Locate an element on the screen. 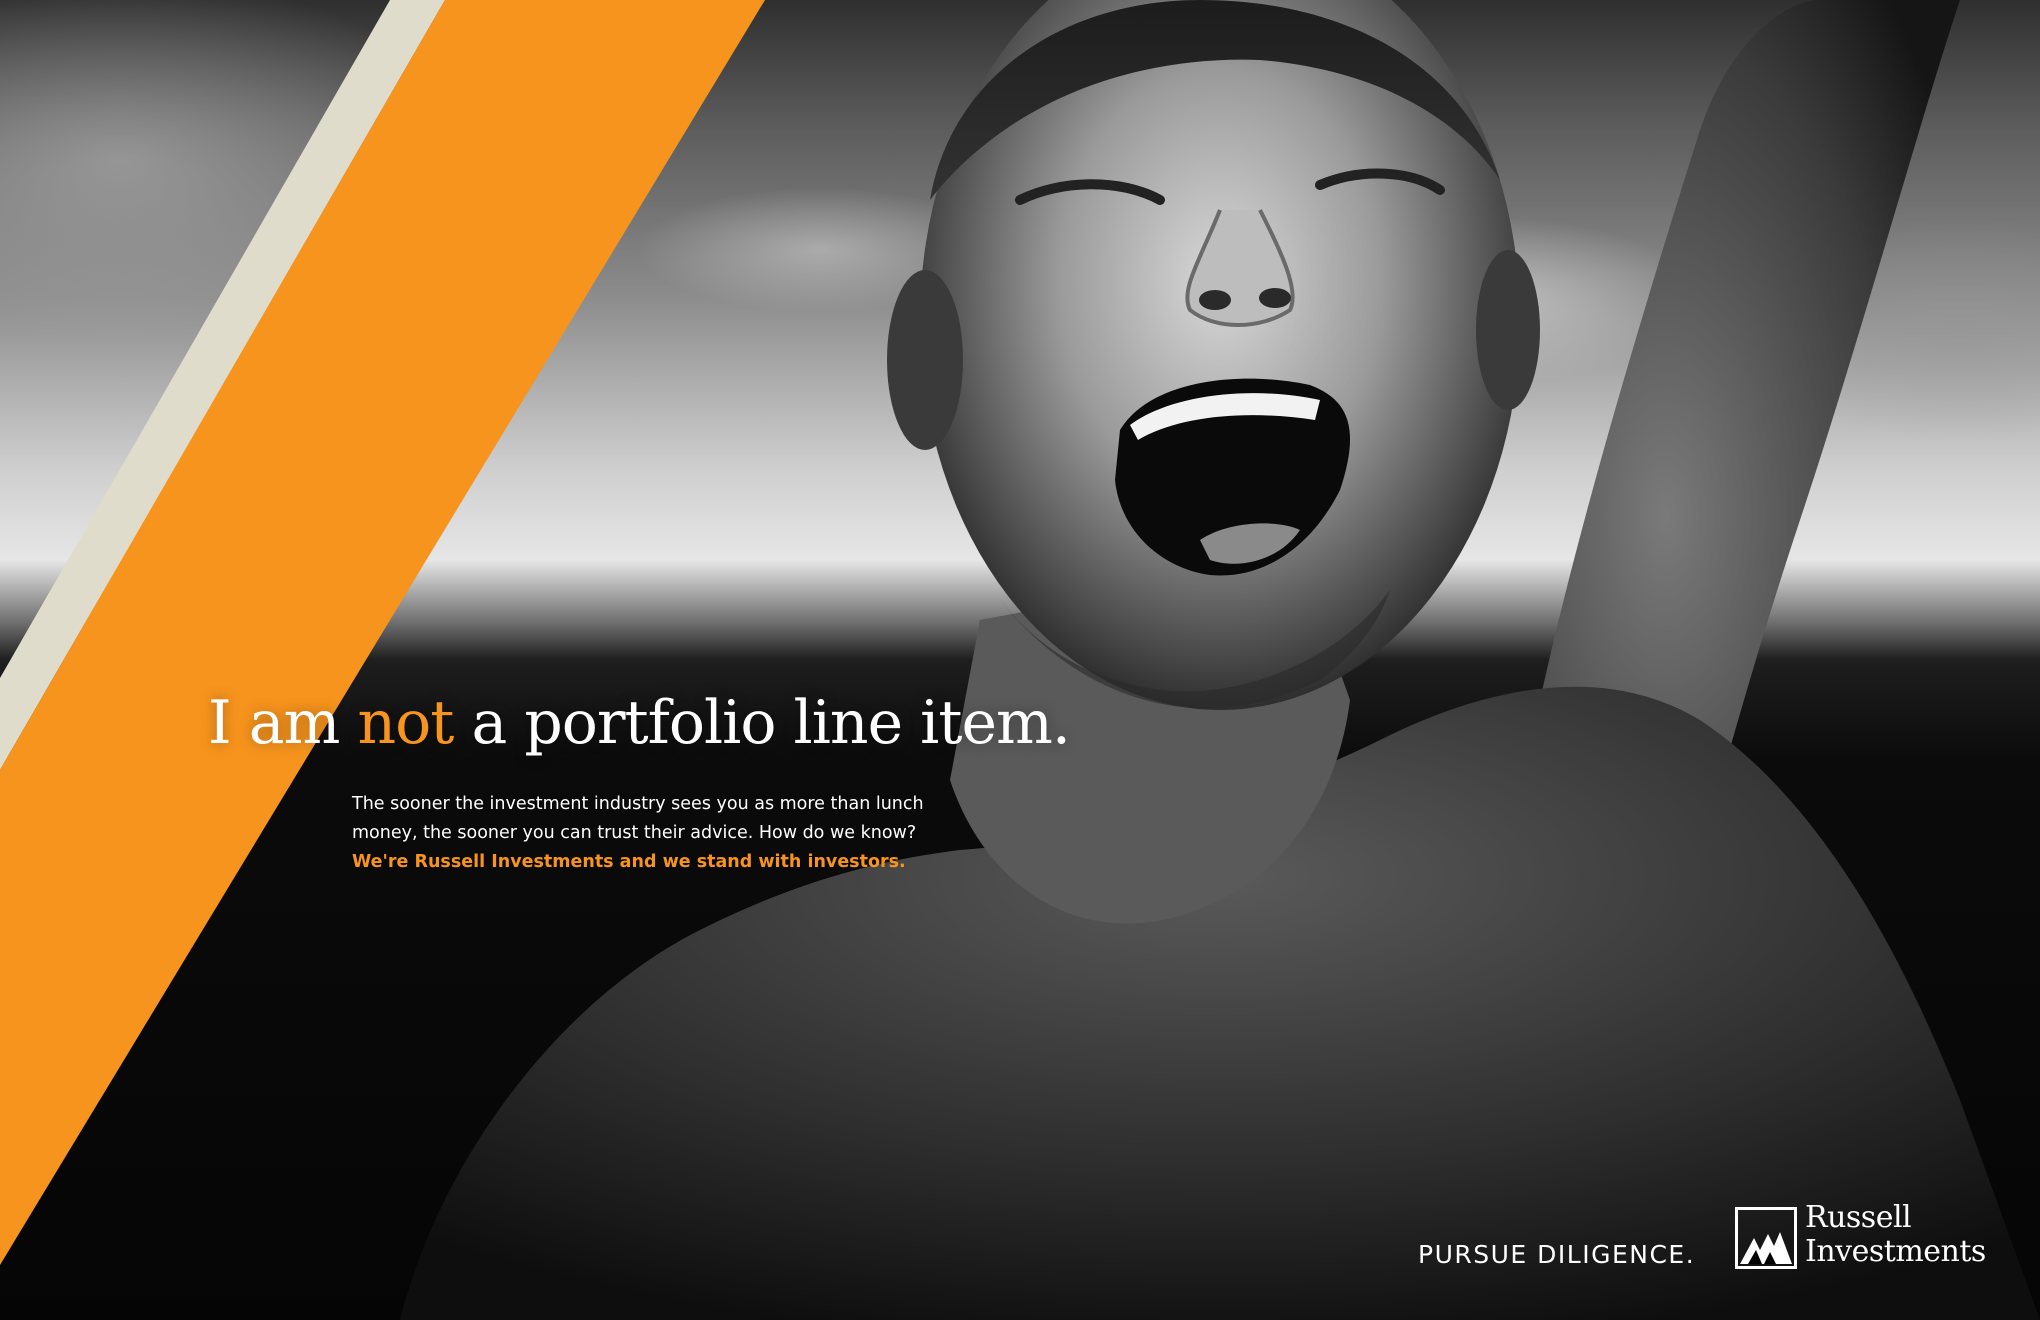 This screenshot has height=1320, width=2040. russell-investments-logo: Russell Investments is located at coordinates (1870, 1236).